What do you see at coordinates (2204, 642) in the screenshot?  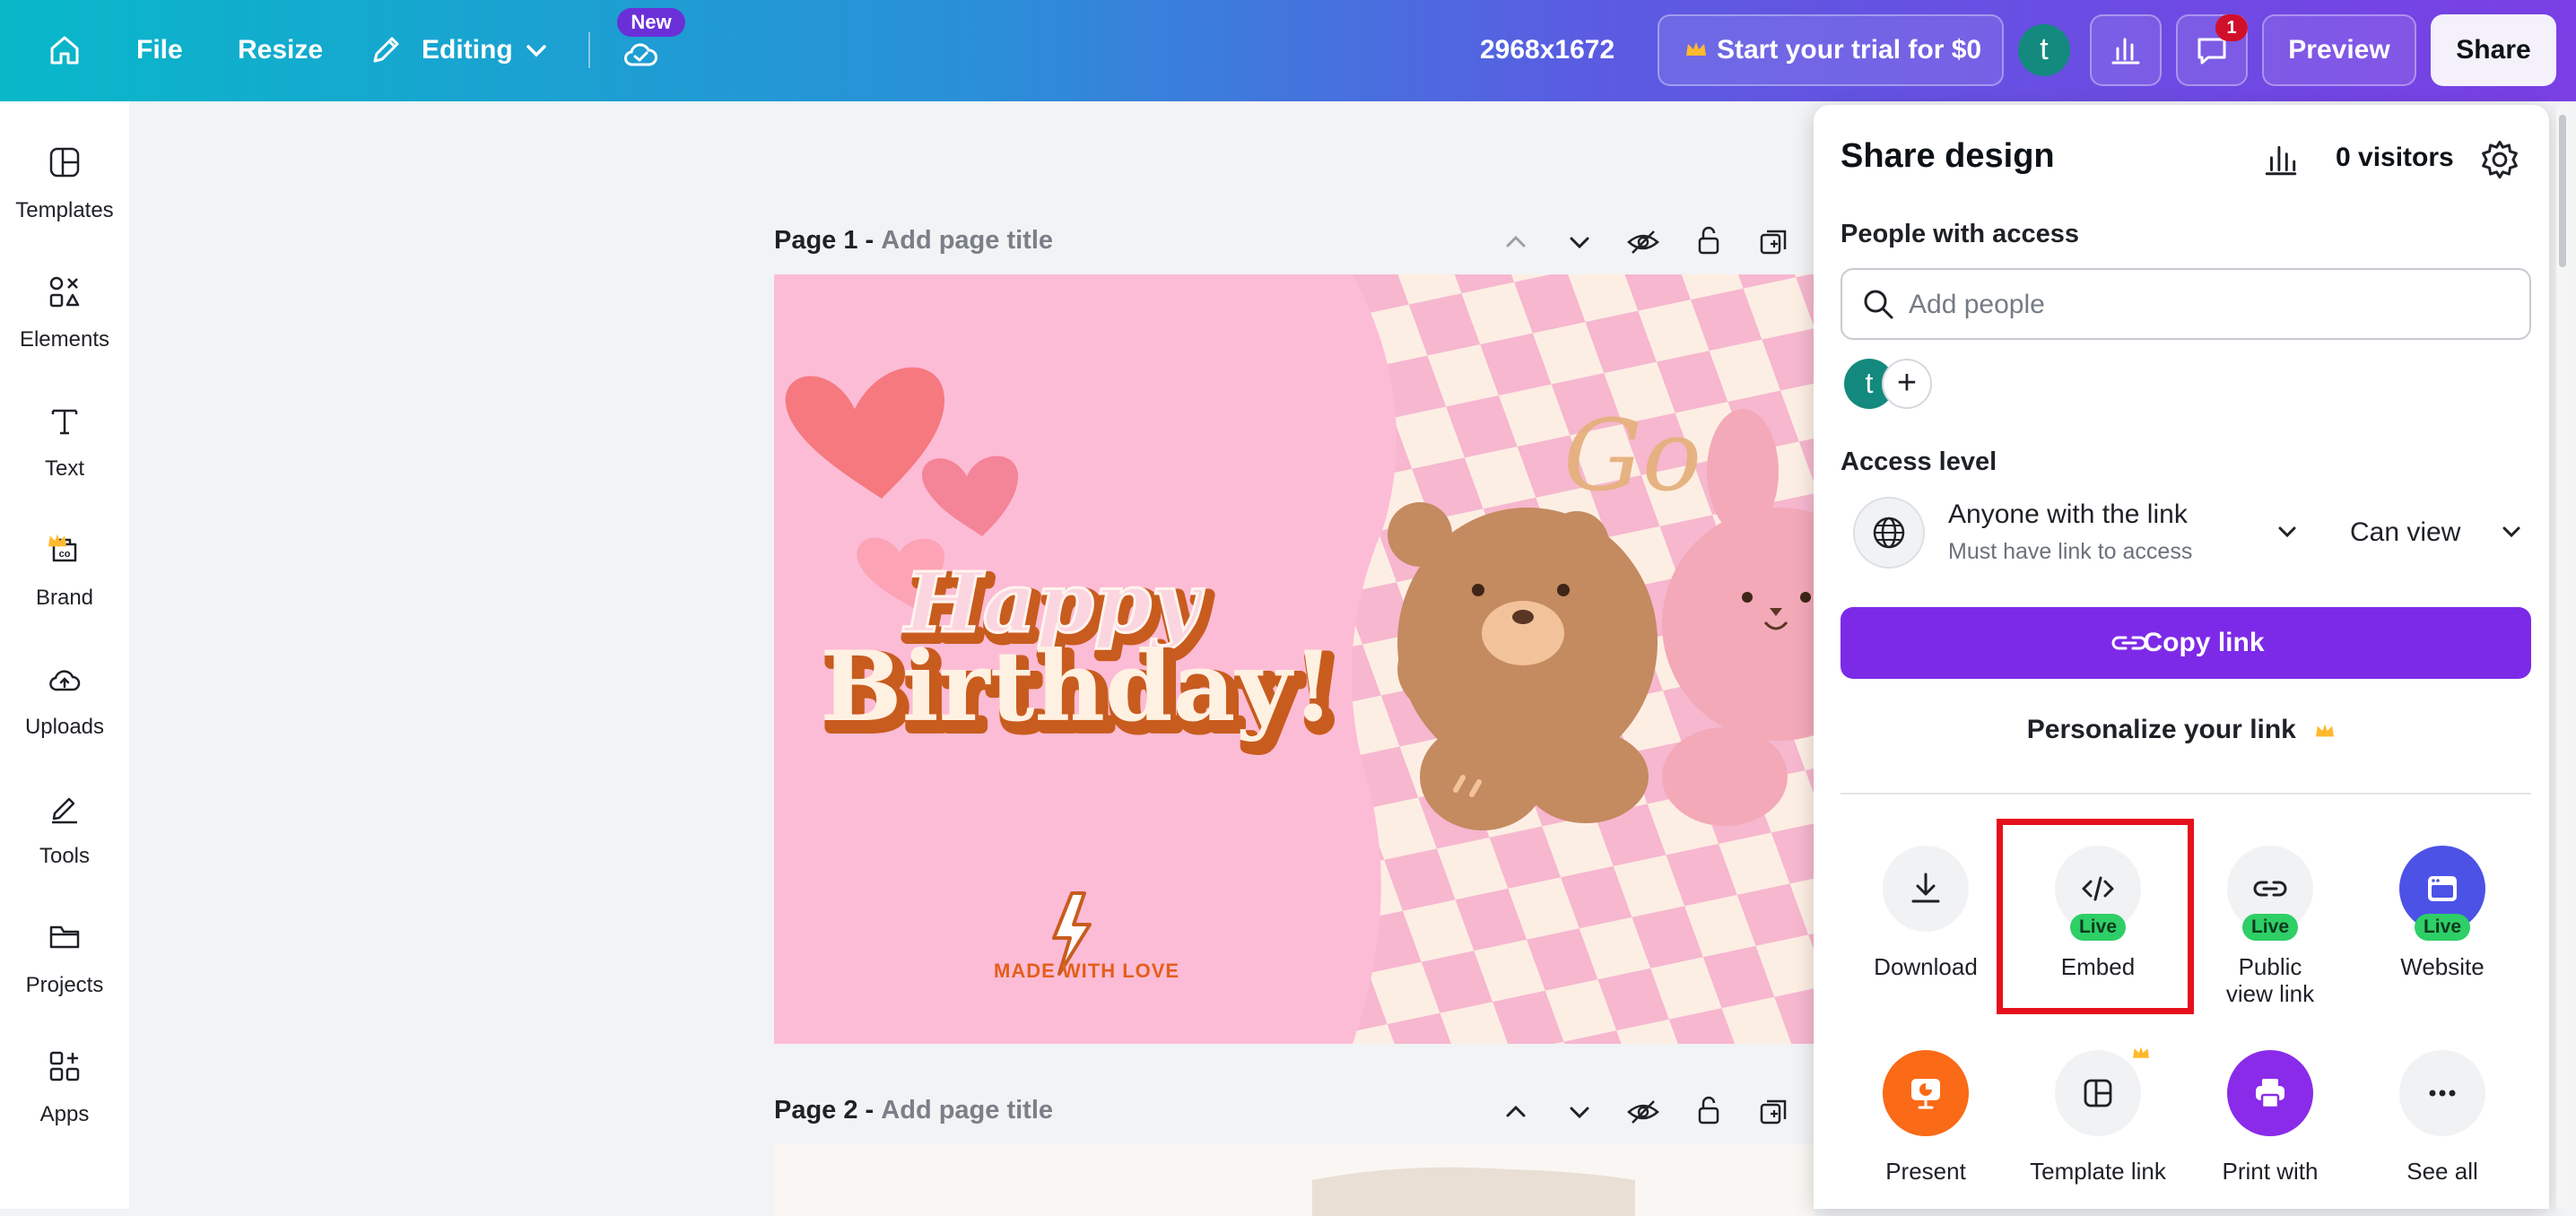 I see `copy-link-label: Copy link` at bounding box center [2204, 642].